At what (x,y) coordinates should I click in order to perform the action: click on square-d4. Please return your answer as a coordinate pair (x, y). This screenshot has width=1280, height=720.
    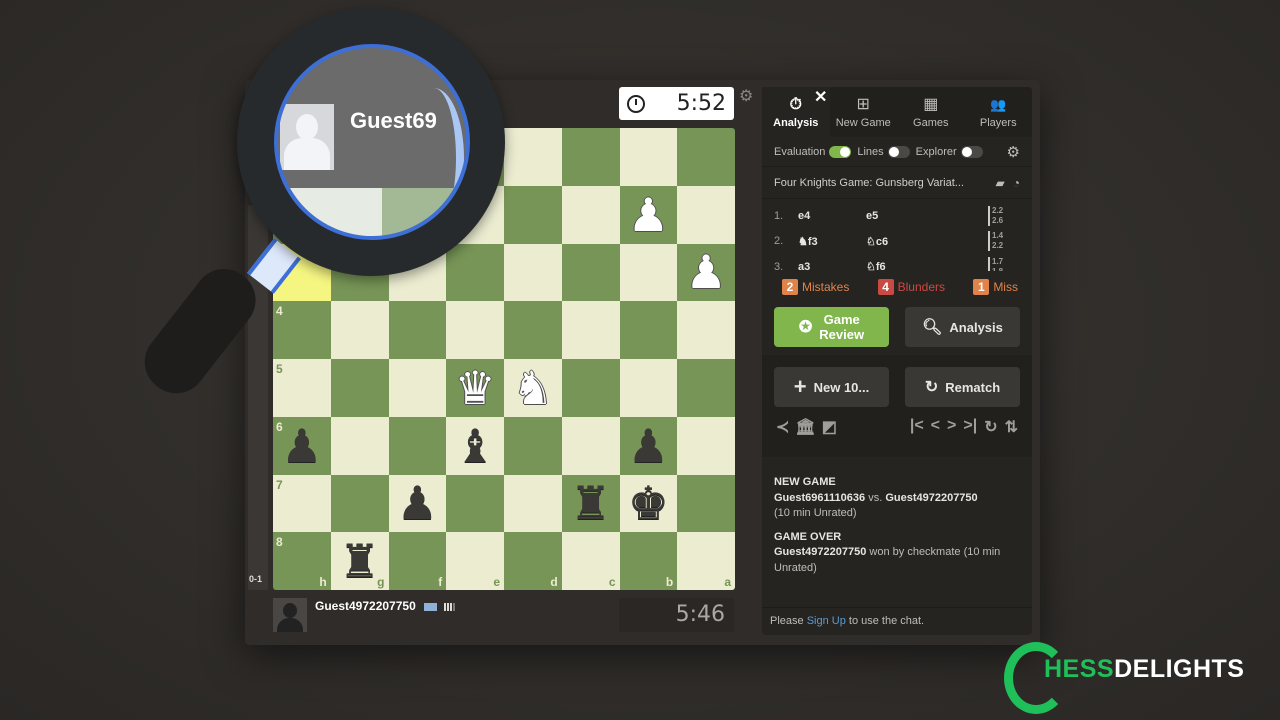
    Looking at the image, I should click on (533, 330).